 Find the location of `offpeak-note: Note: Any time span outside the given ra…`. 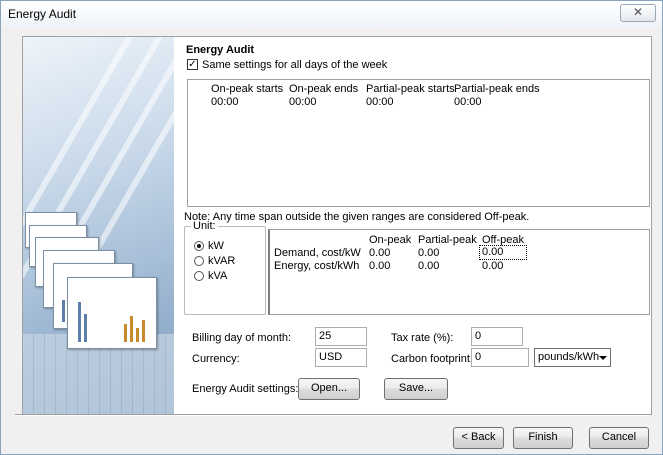

offpeak-note: Note: Any time span outside the given ra… is located at coordinates (357, 217).